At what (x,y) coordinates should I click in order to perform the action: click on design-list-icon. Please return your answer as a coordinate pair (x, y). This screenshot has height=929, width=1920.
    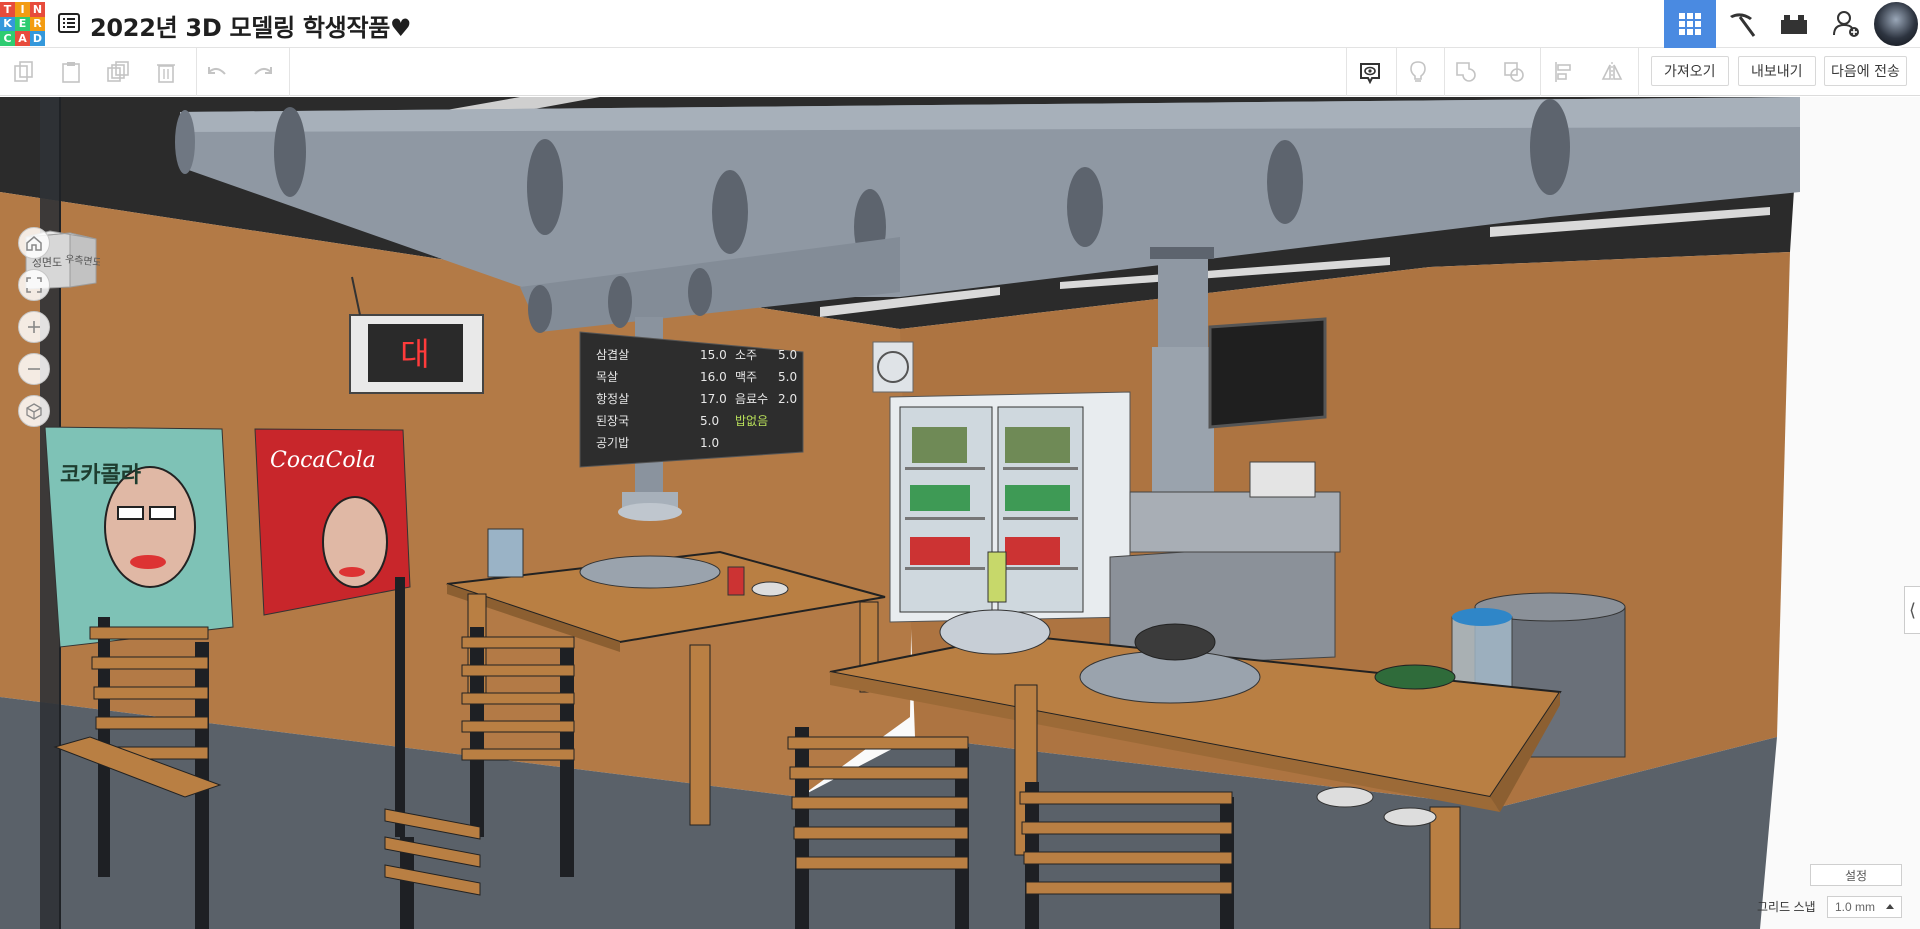
    Looking at the image, I should click on (69, 23).